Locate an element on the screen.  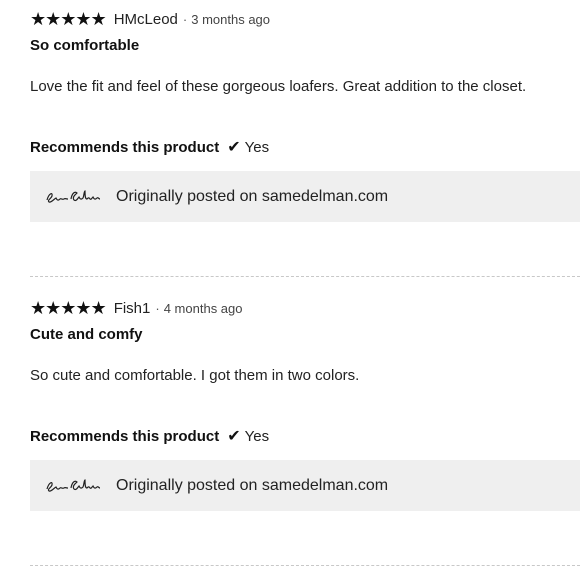
review-author: Fish1 is located at coordinates (132, 308).